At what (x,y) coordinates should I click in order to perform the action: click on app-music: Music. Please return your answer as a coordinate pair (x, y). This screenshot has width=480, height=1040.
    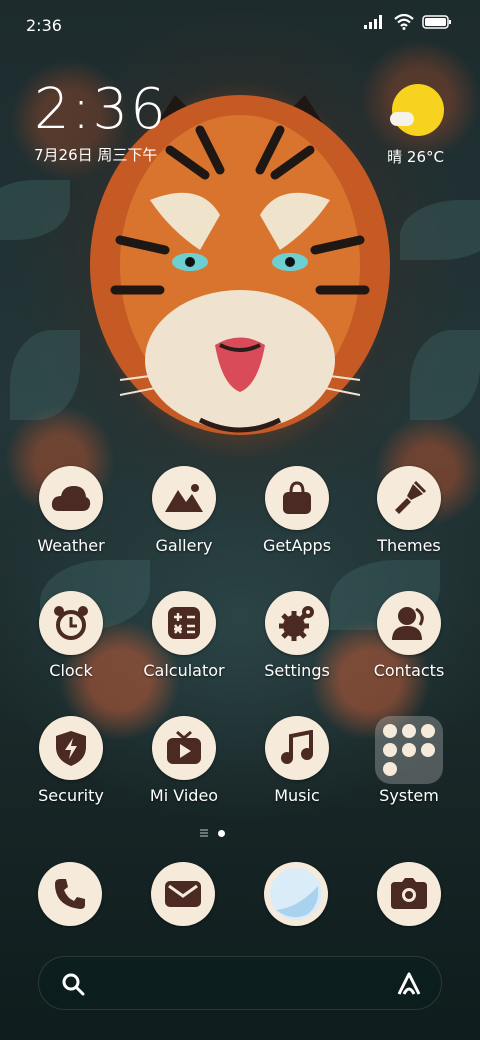
    Looking at the image, I should click on (297, 760).